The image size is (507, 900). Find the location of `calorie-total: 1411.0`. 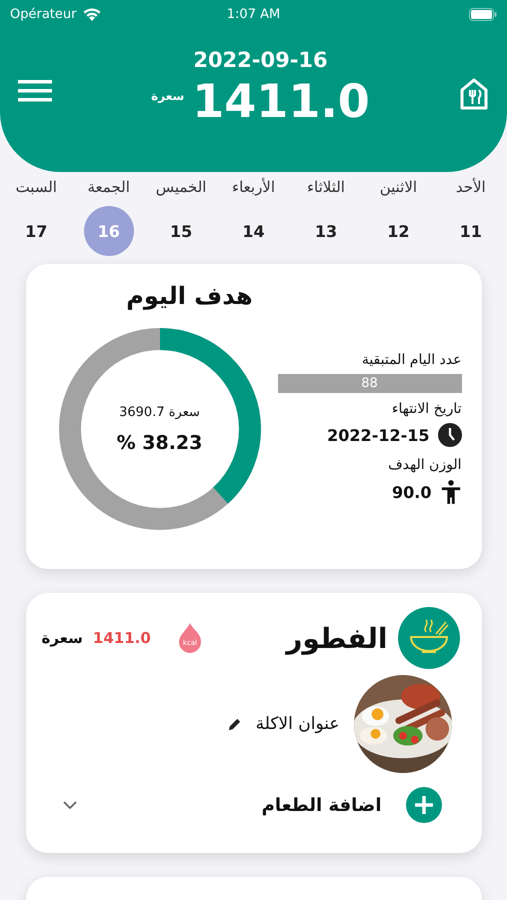

calorie-total: 1411.0 is located at coordinates (281, 101).